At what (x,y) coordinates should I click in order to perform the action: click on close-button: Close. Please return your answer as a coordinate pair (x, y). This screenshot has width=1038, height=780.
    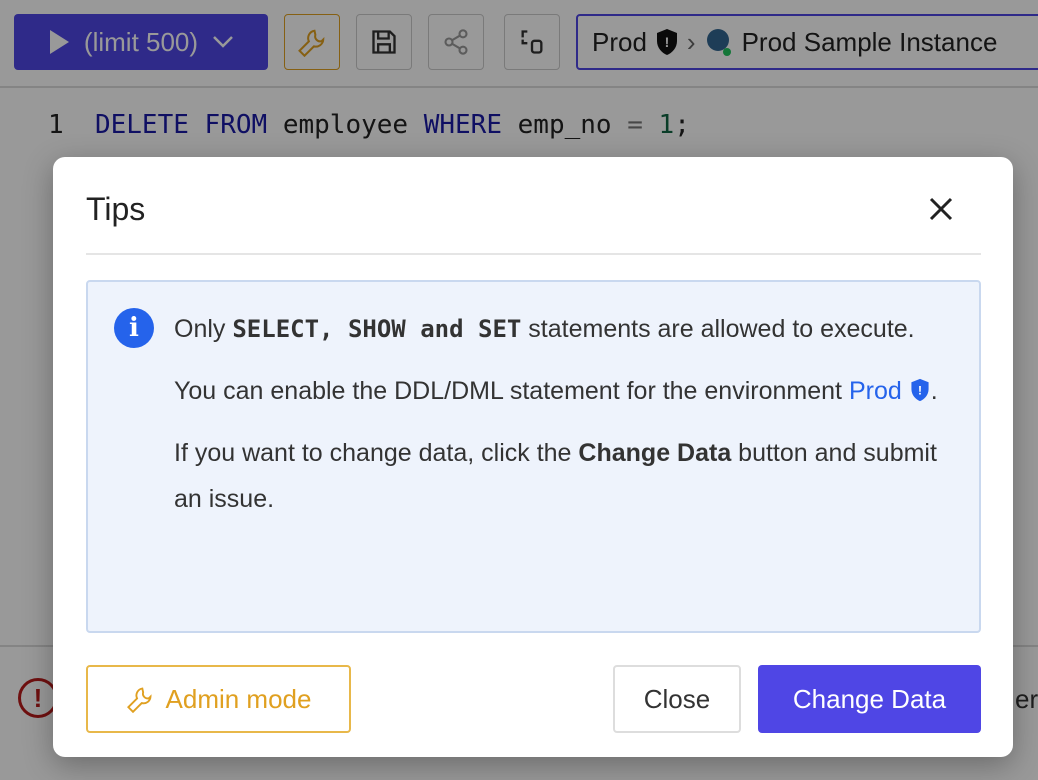
    Looking at the image, I should click on (677, 699).